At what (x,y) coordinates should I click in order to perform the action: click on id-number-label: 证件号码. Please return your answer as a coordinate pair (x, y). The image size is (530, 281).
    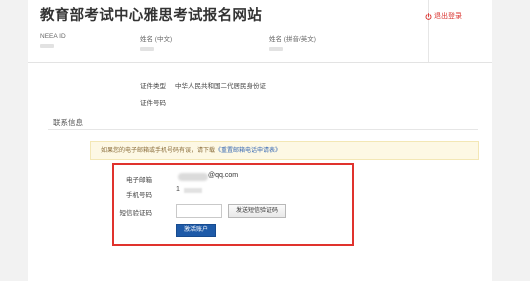
    Looking at the image, I should click on (153, 103).